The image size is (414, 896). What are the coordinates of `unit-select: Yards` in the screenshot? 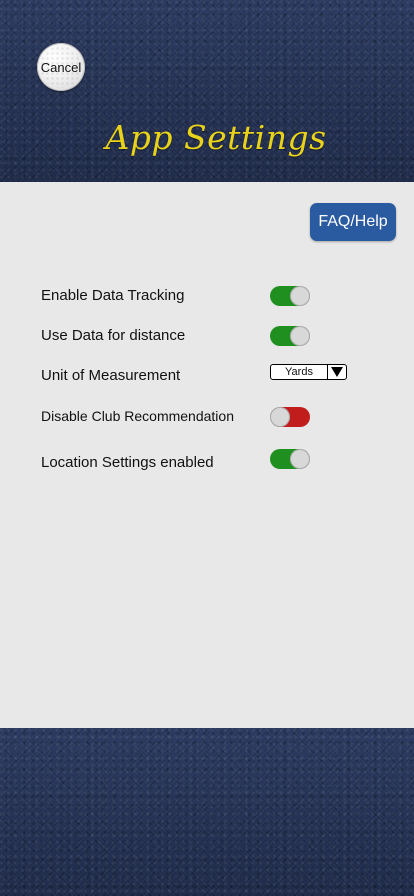 It's located at (308, 372).